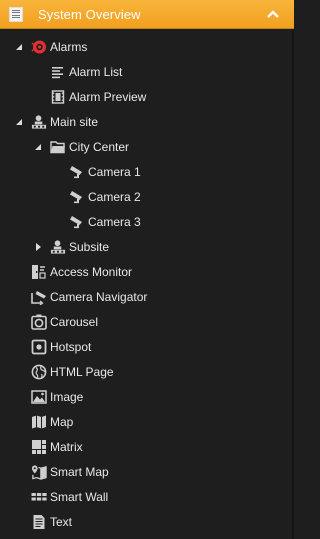 The image size is (320, 539). Describe the element at coordinates (147, 396) in the screenshot. I see `tree-item-image: Image` at that location.